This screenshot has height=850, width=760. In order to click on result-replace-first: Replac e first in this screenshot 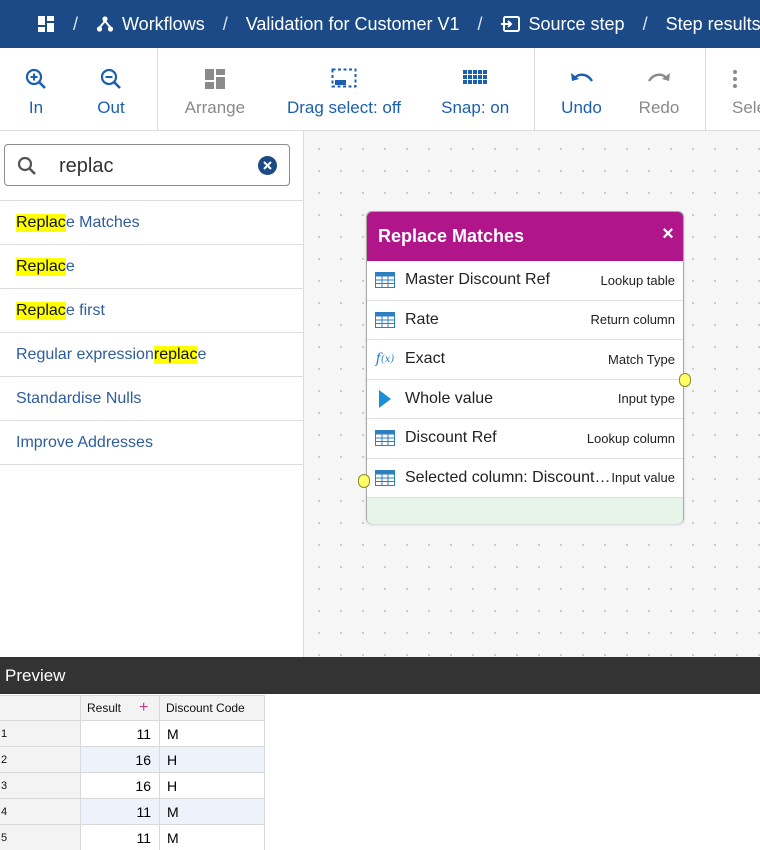, I will do `click(151, 311)`.